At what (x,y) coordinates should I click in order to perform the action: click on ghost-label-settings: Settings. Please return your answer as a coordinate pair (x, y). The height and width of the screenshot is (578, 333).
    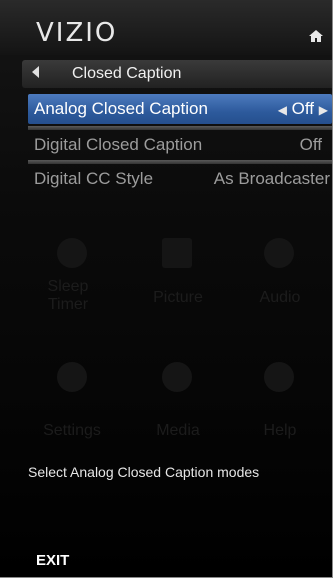
    Looking at the image, I should click on (72, 430).